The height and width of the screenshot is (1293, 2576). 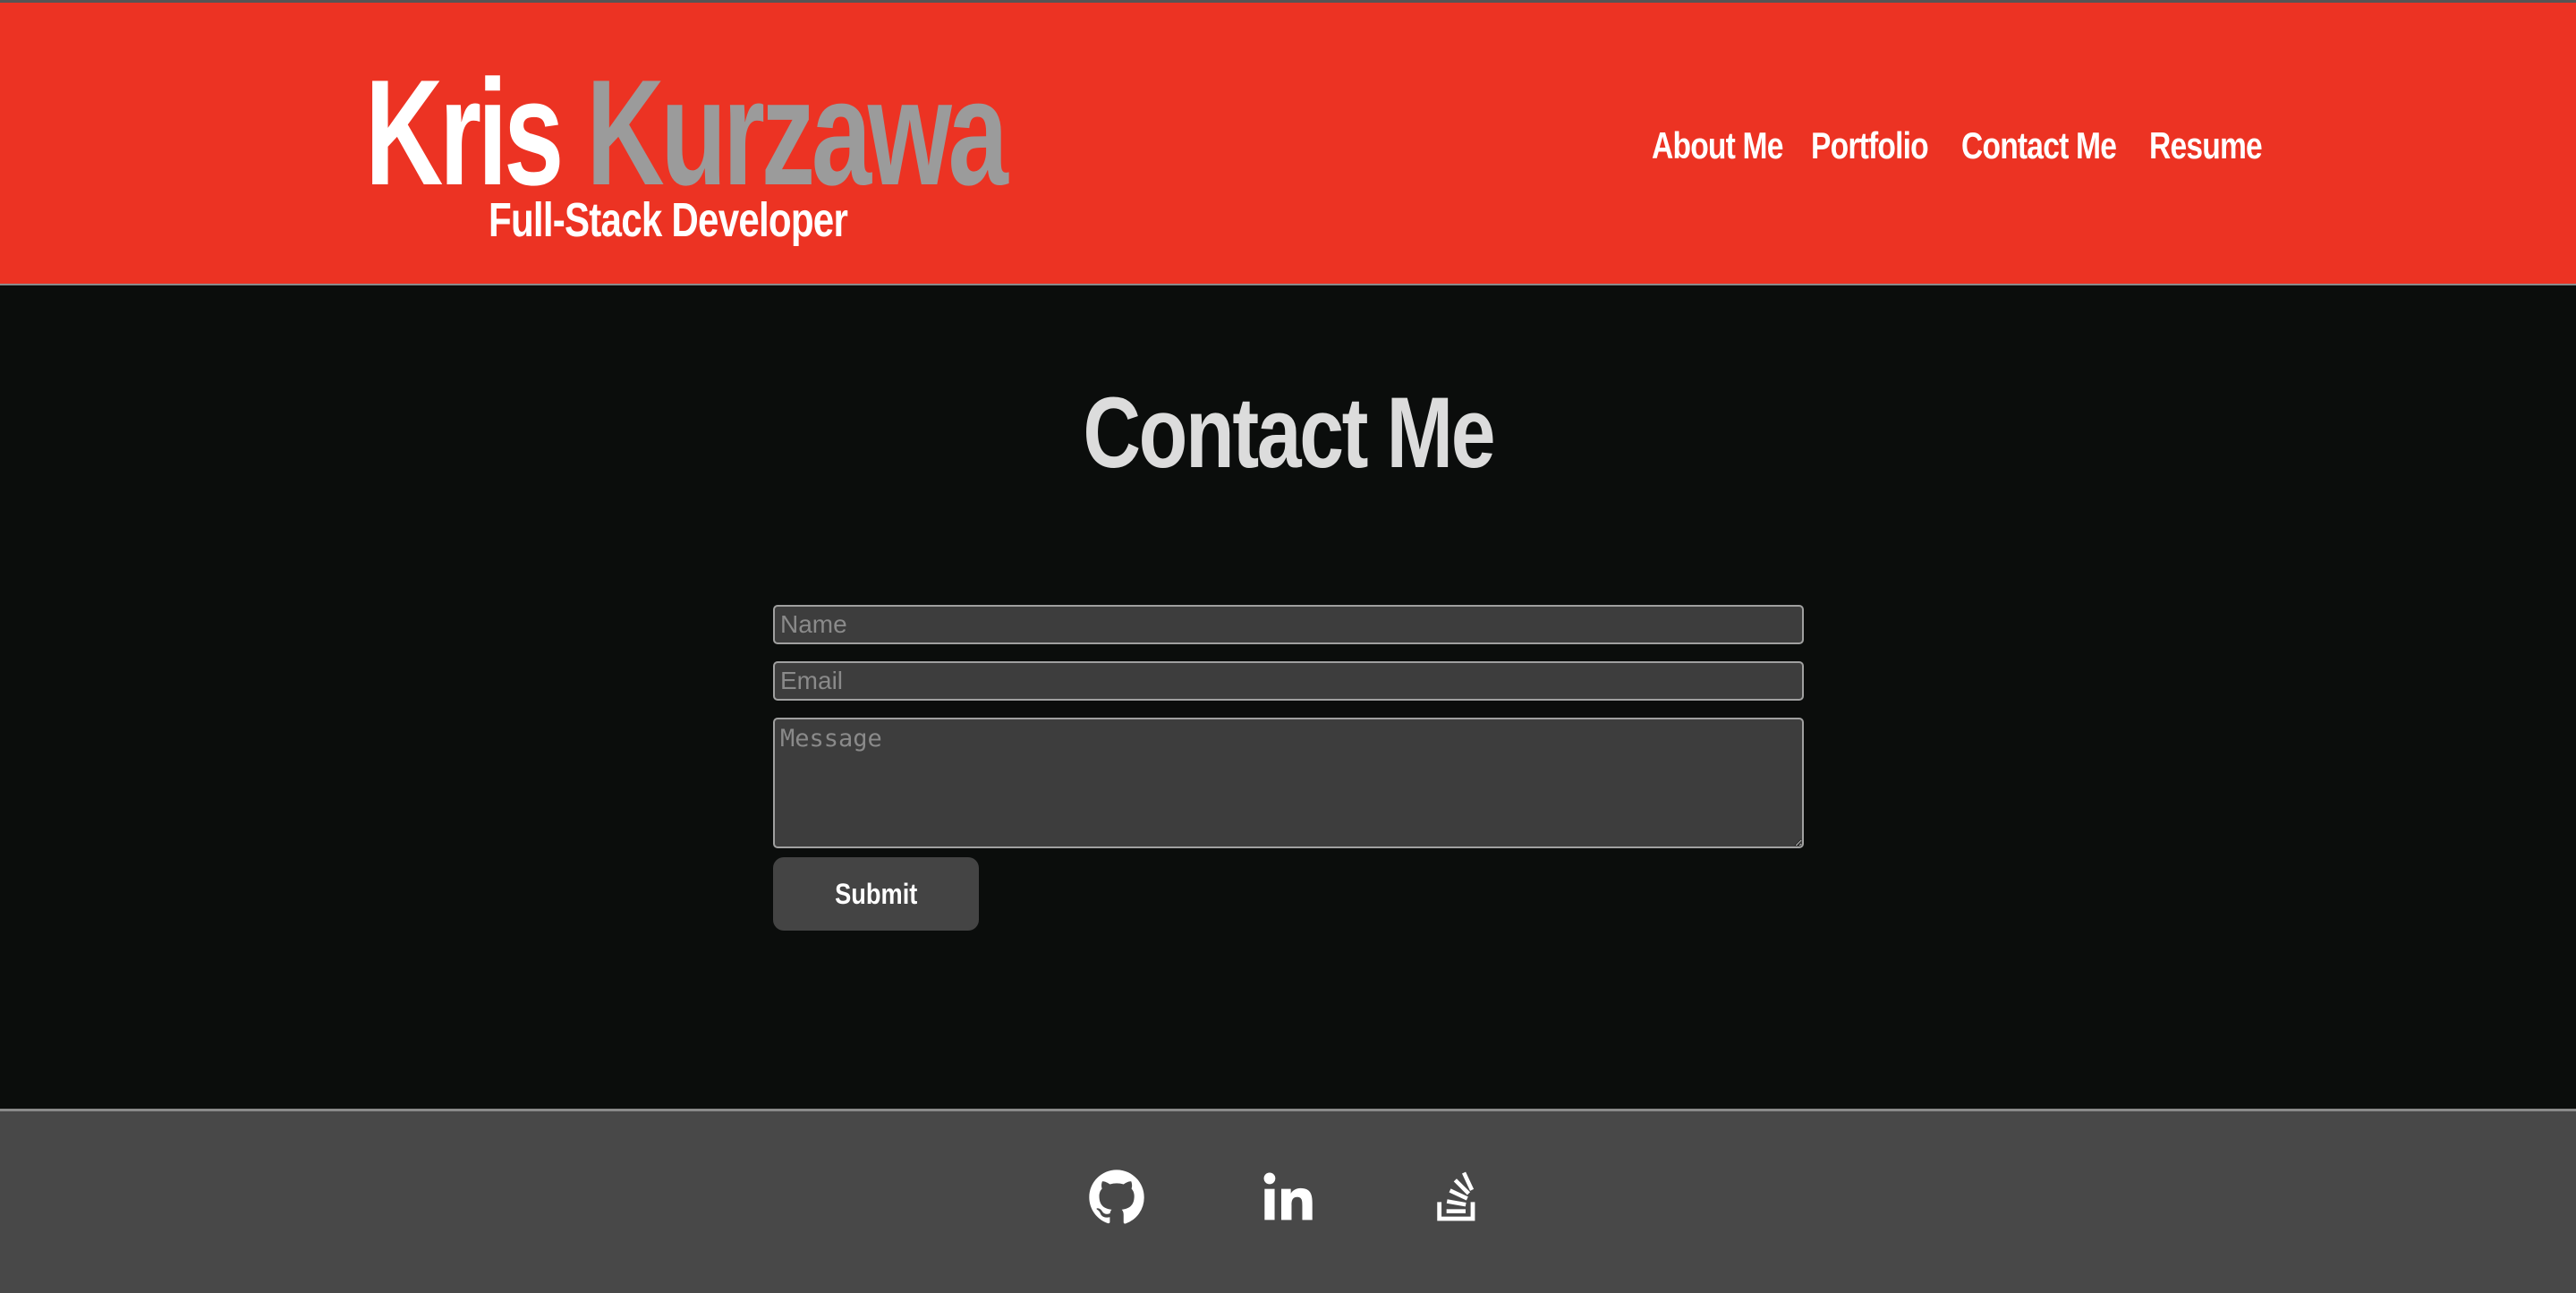 I want to click on page-title-text: Contact Me, so click(x=1289, y=433).